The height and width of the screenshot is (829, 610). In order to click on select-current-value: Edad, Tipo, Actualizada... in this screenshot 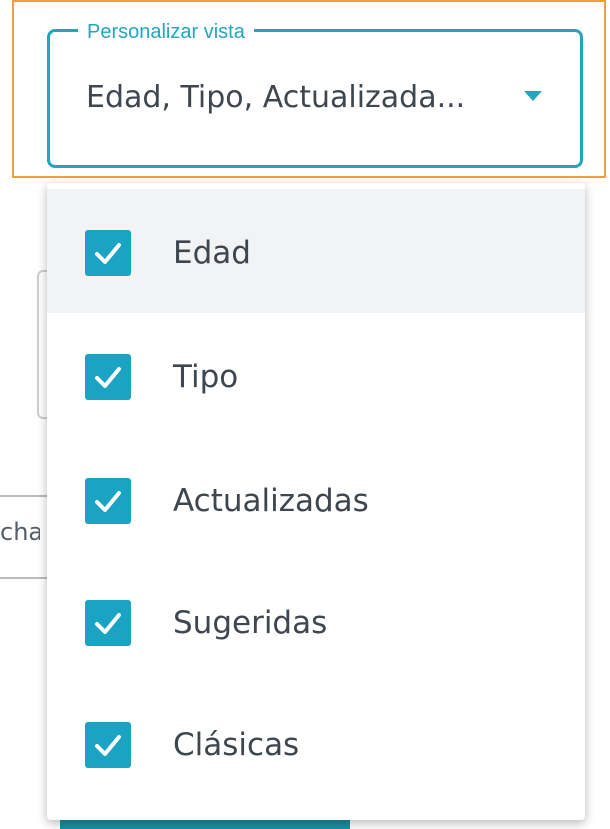, I will do `click(301, 98)`.